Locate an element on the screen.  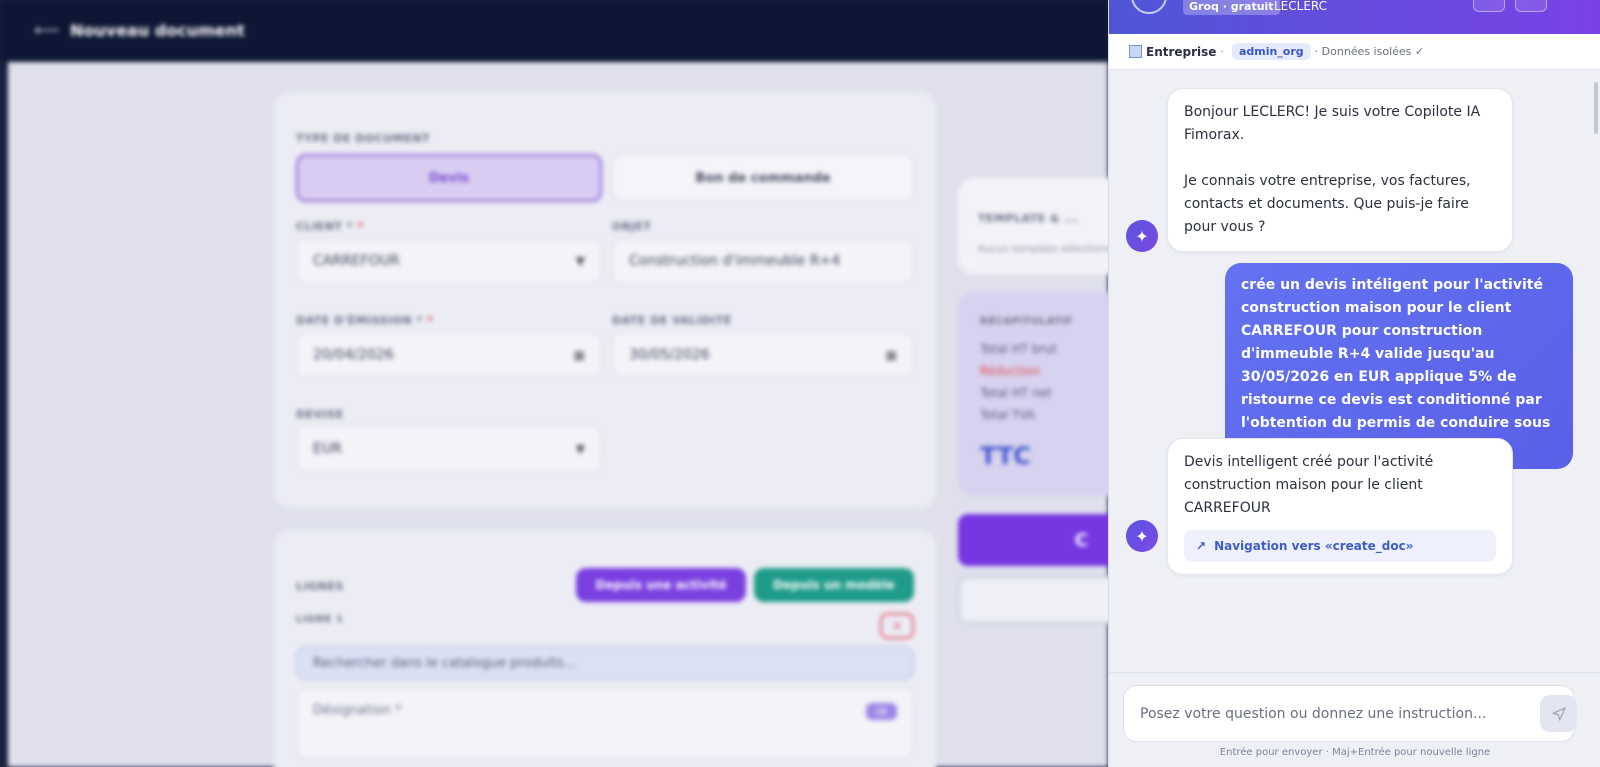
copilot-avatar is located at coordinates (1149, 7).